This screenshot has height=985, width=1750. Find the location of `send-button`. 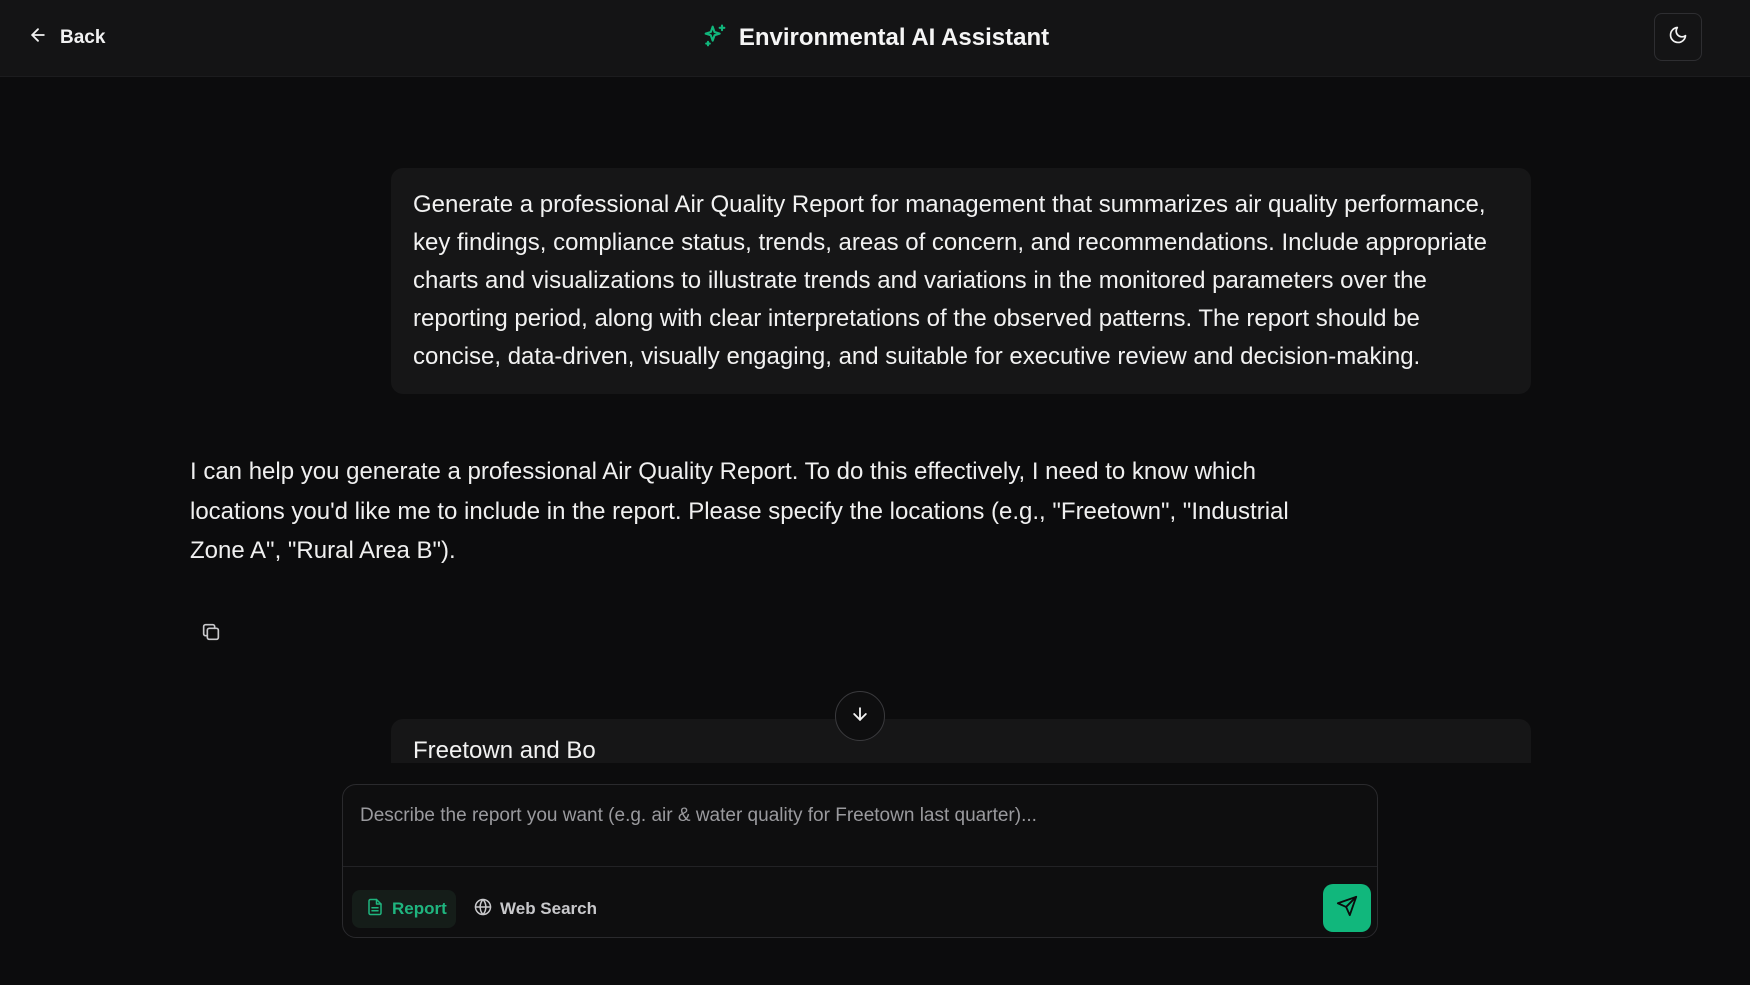

send-button is located at coordinates (1347, 908).